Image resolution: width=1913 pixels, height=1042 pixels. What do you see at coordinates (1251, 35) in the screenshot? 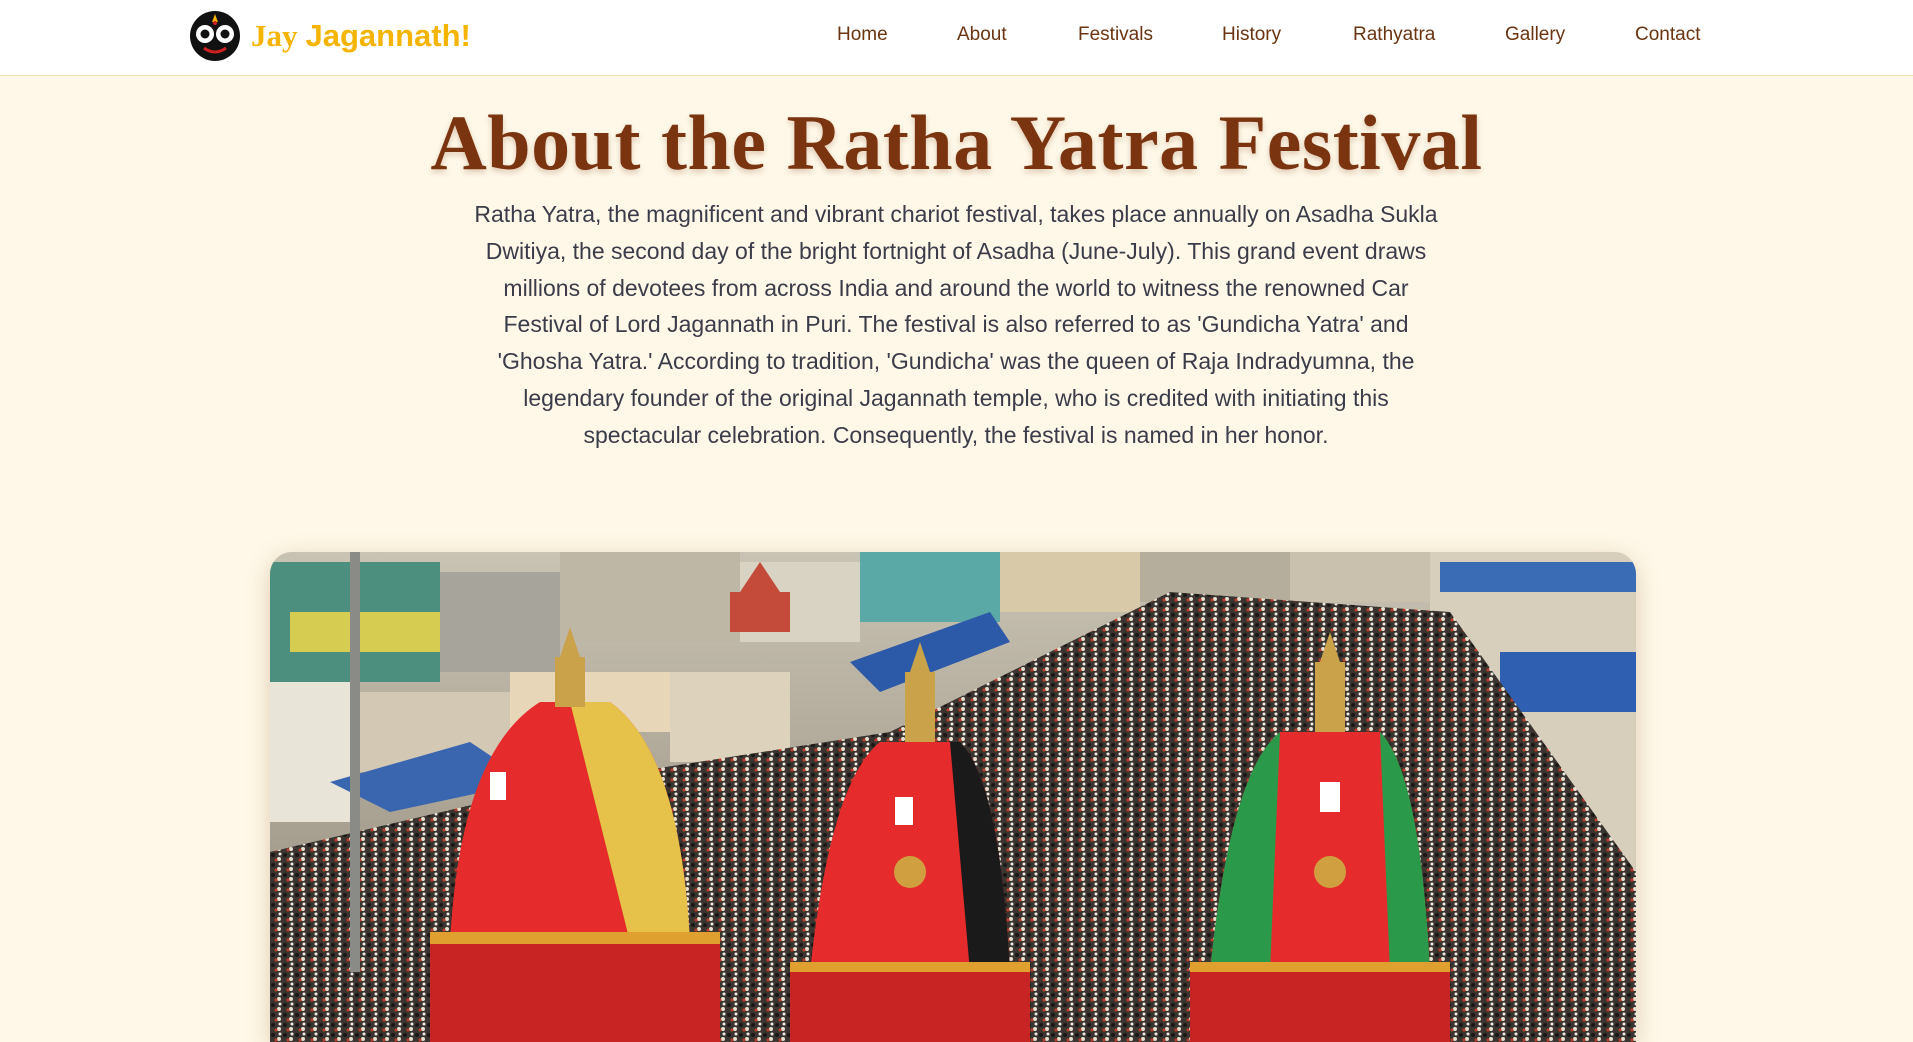
I see `nav-history: History` at bounding box center [1251, 35].